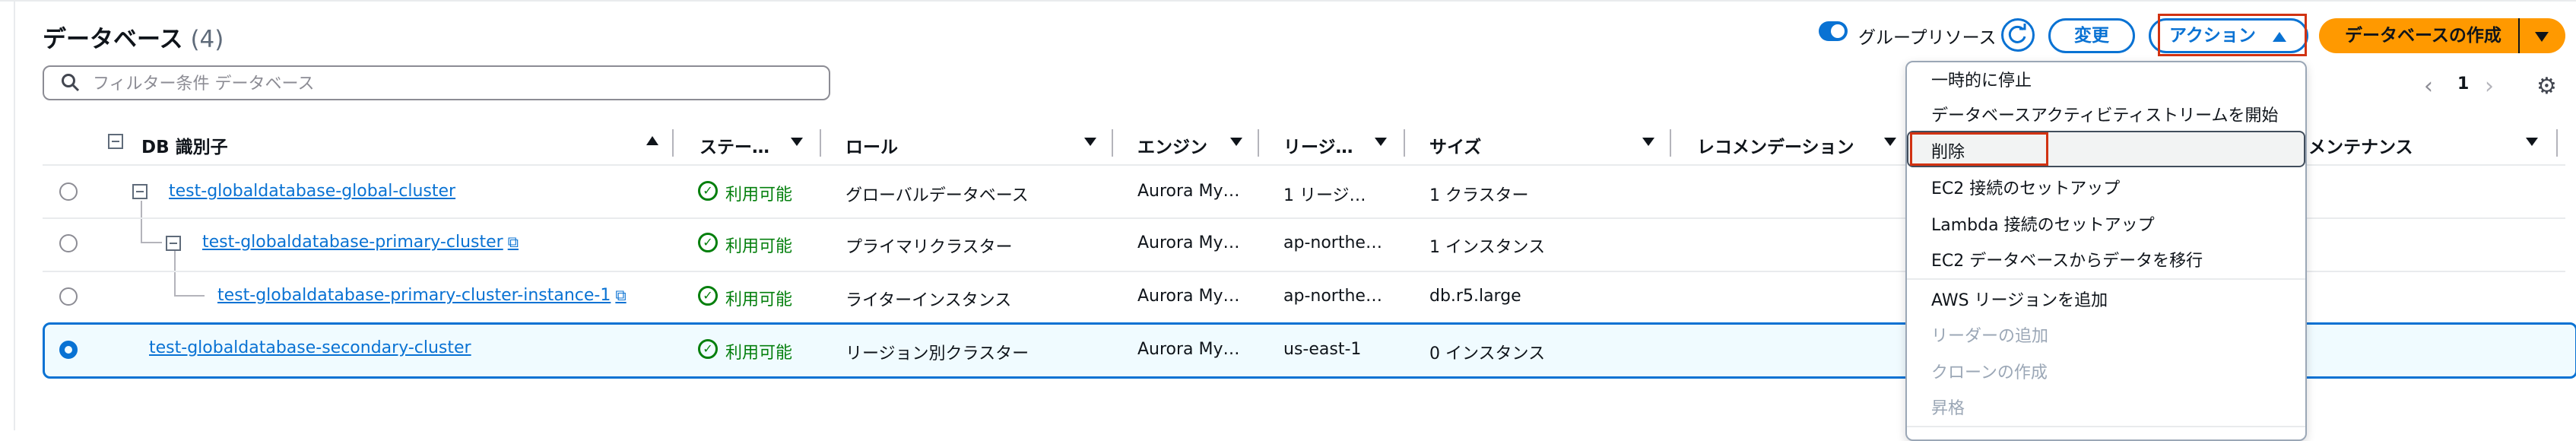 Image resolution: width=2576 pixels, height=441 pixels. Describe the element at coordinates (1948, 409) in the screenshot. I see `menu-item-promote: 昇格` at that location.